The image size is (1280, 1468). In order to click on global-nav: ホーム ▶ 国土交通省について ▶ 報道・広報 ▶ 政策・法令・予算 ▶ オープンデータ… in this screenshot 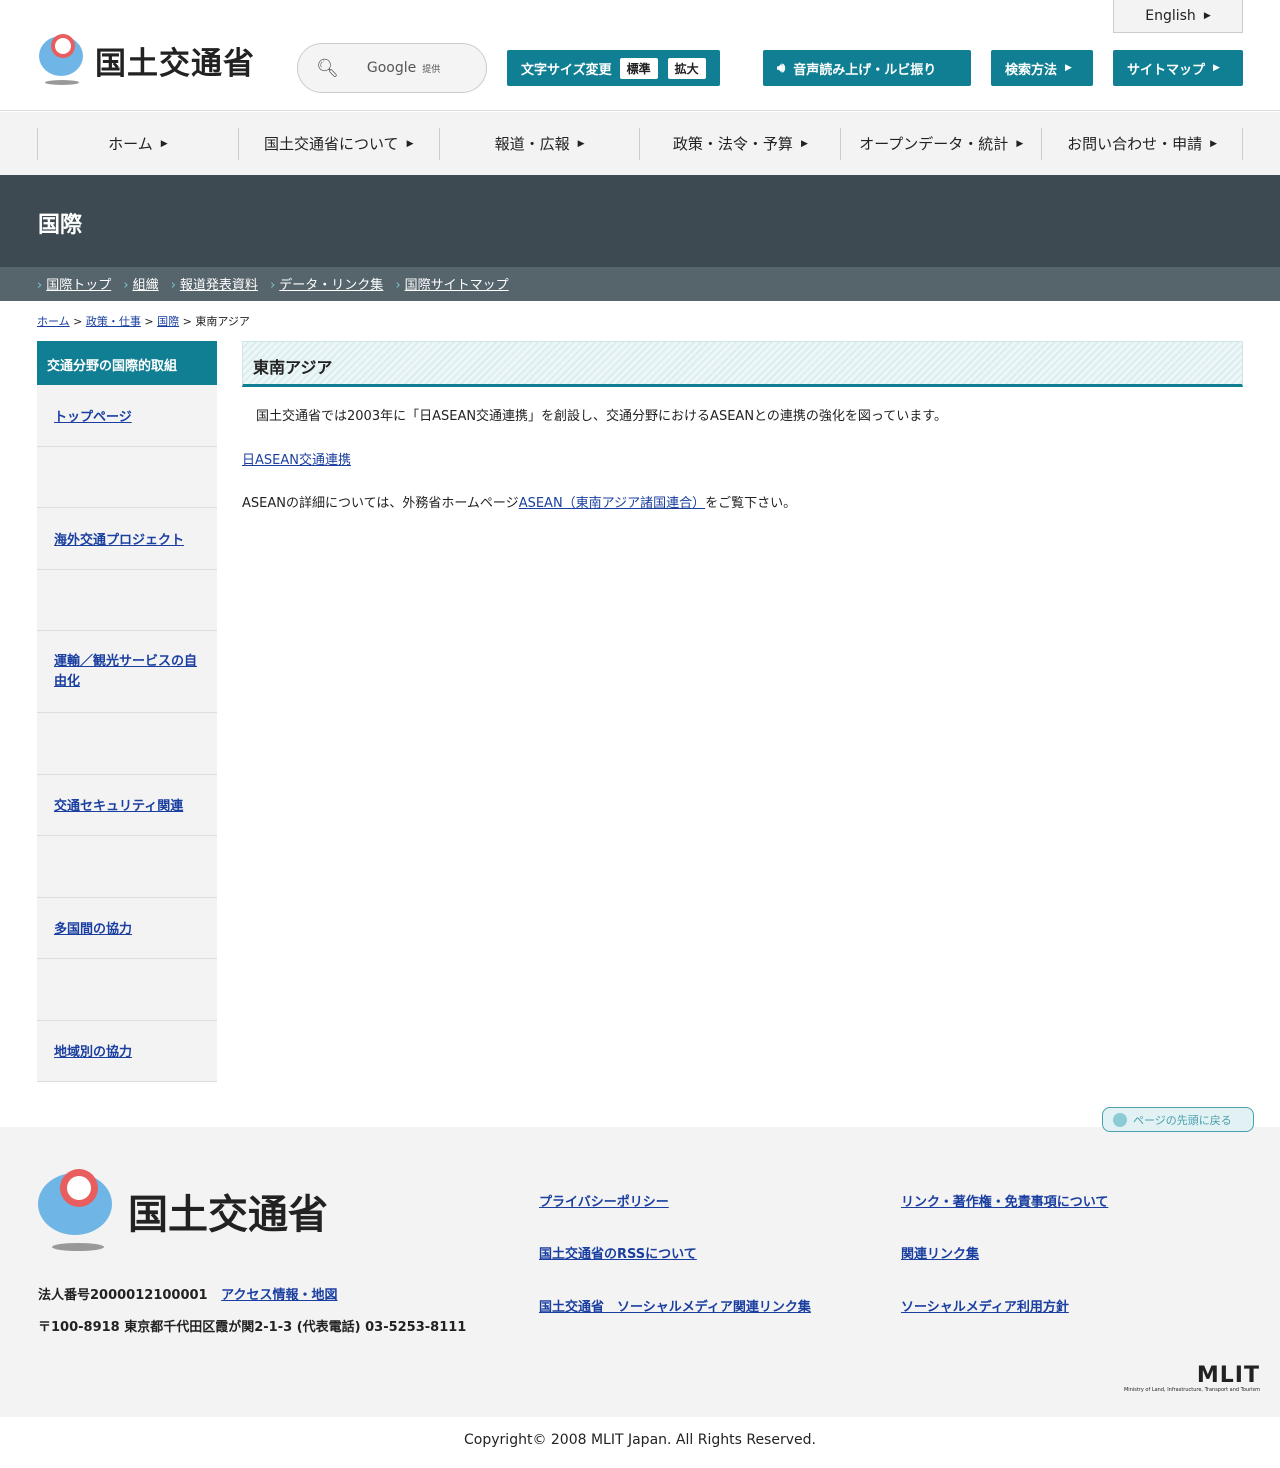, I will do `click(640, 143)`.